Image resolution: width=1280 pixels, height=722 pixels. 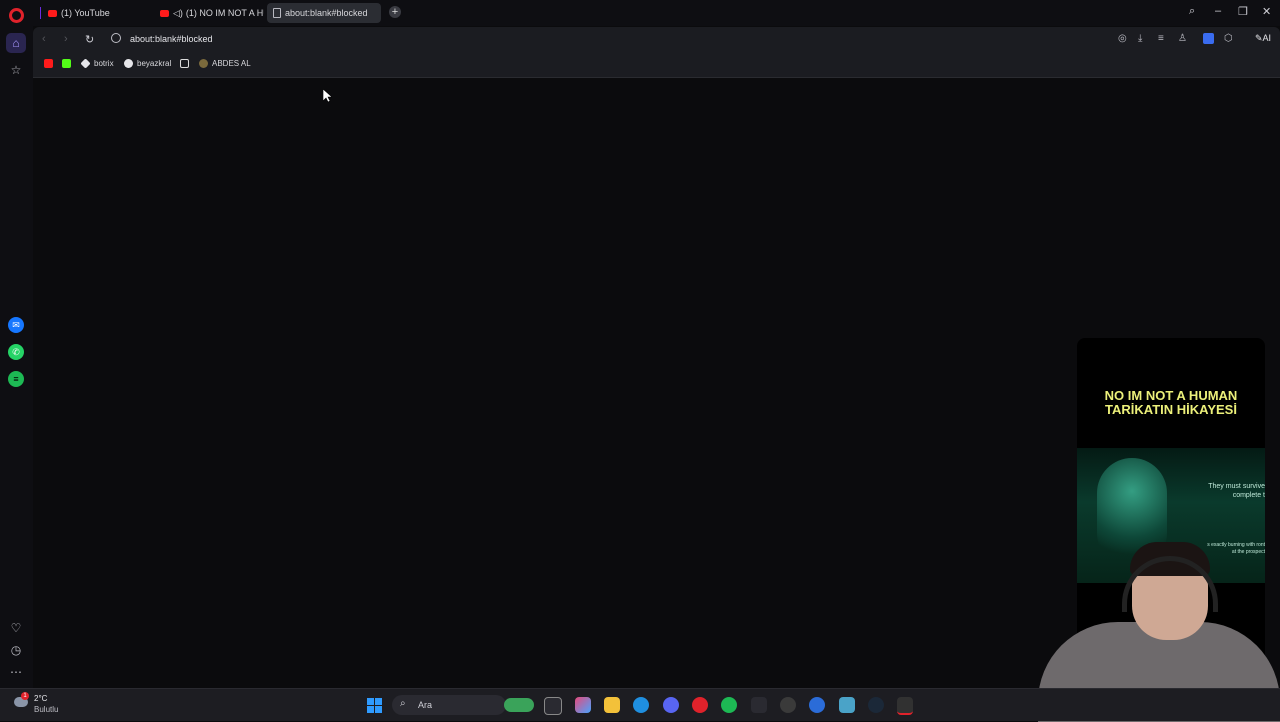 What do you see at coordinates (16, 628) in the screenshot?
I see `heart-icon: ♡` at bounding box center [16, 628].